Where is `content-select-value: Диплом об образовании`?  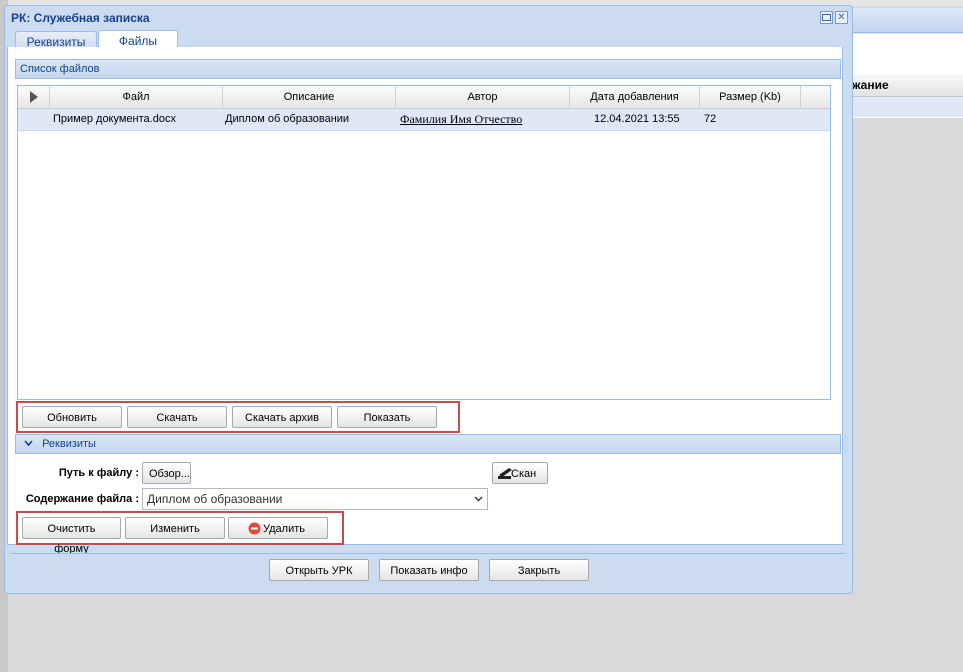
content-select-value: Диплом об образовании is located at coordinates (215, 499).